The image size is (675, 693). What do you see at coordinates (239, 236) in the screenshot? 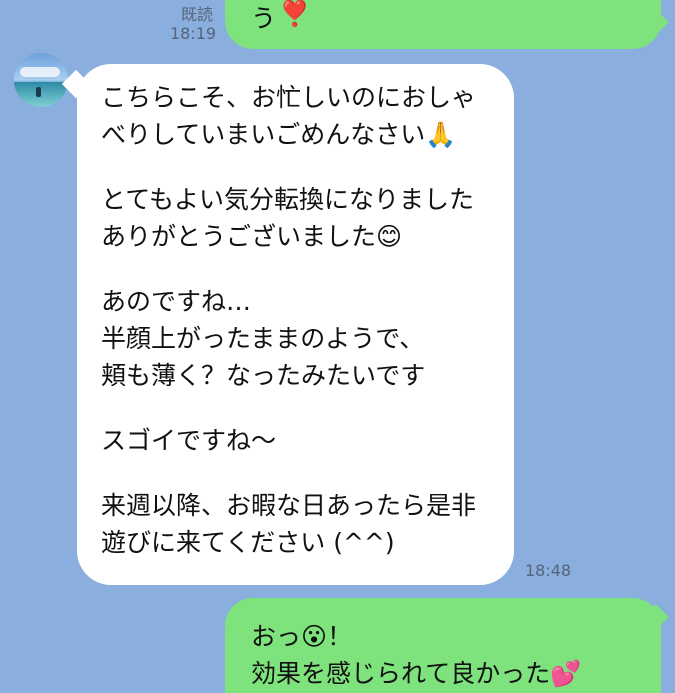
I see `message-line-text: ありがとうございました` at bounding box center [239, 236].